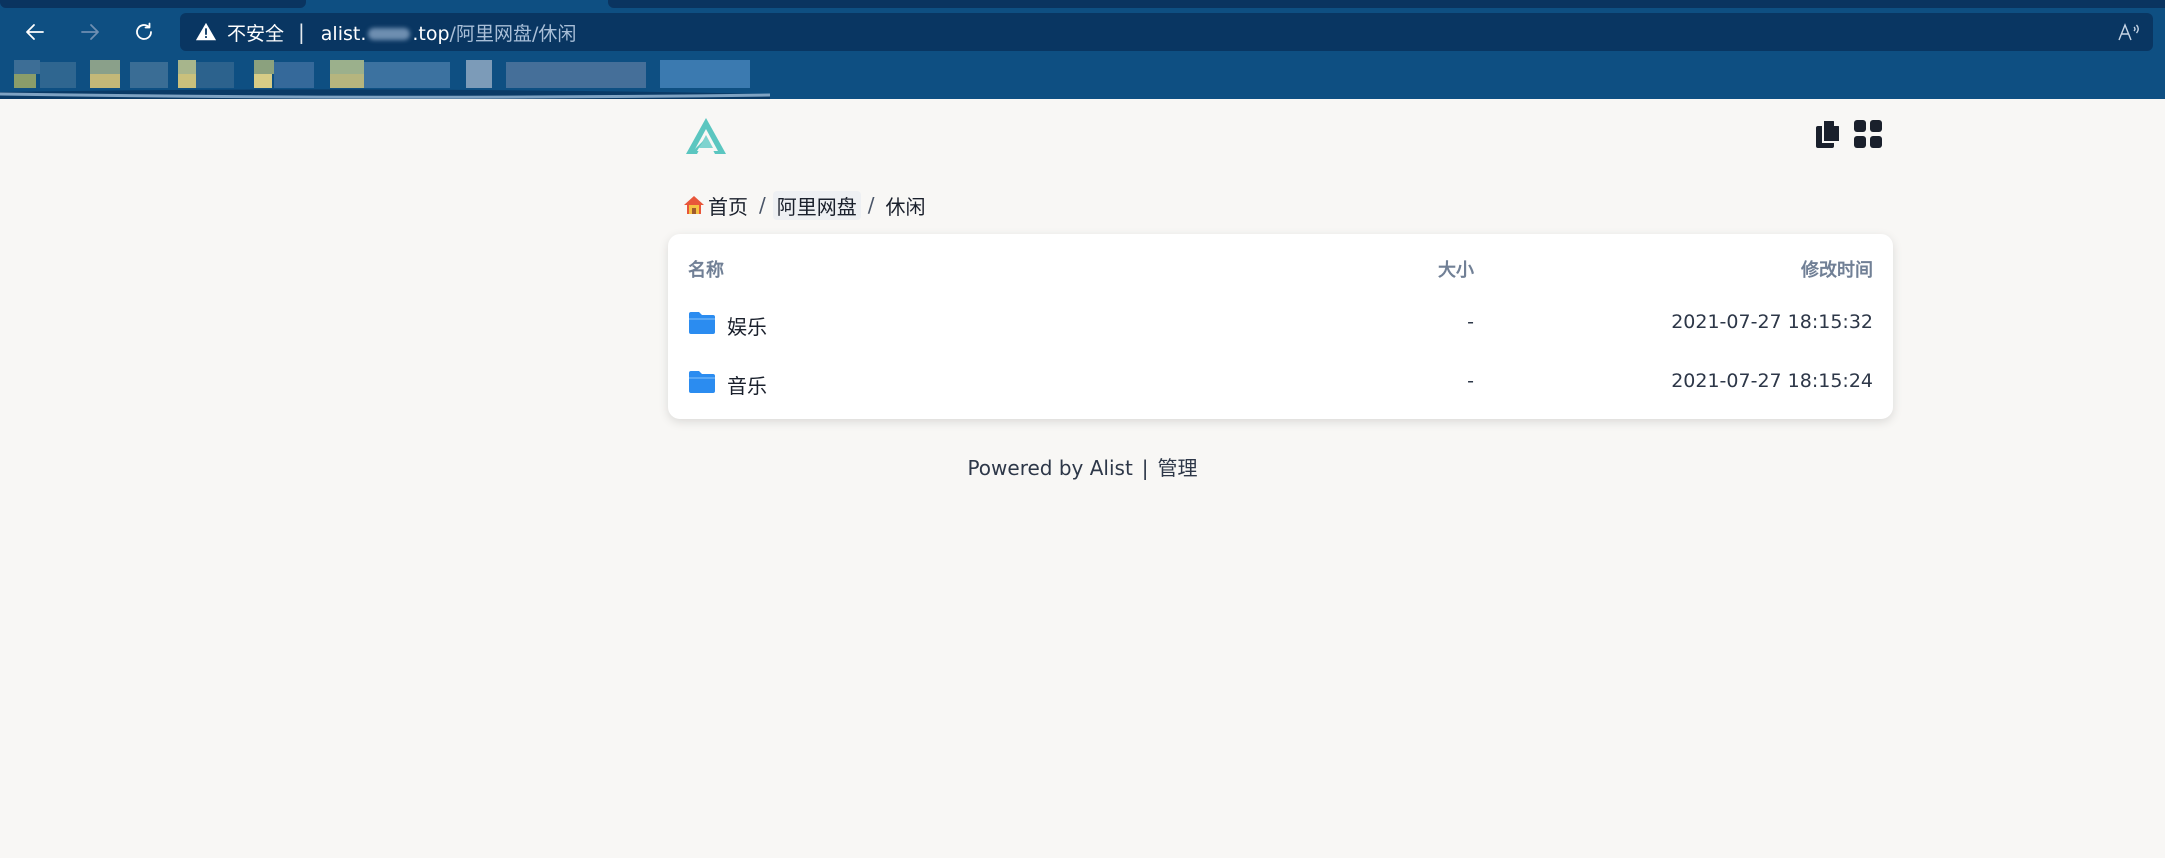 The width and height of the screenshot is (2165, 858). I want to click on bookmarks-bar, so click(1082, 76).